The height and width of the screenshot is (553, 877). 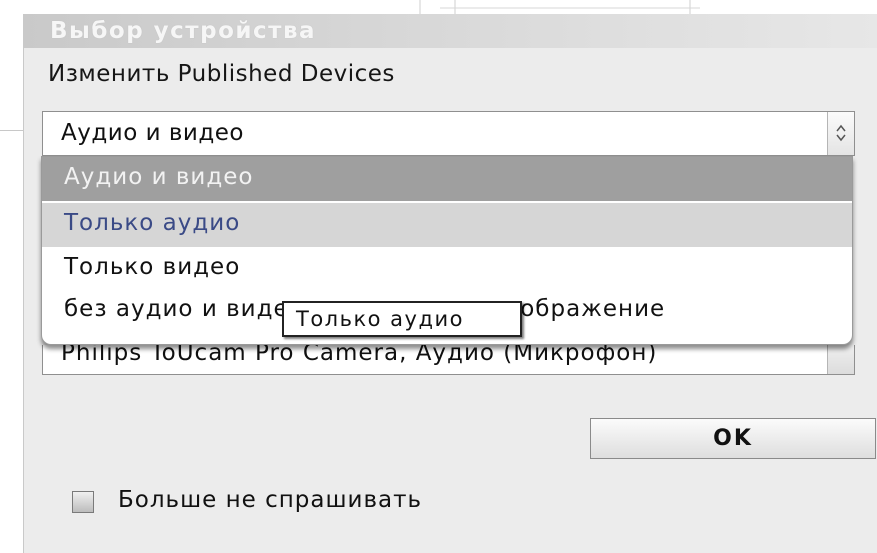 What do you see at coordinates (270, 500) in the screenshot?
I see `dont-ask-label: Больше не спрашивать` at bounding box center [270, 500].